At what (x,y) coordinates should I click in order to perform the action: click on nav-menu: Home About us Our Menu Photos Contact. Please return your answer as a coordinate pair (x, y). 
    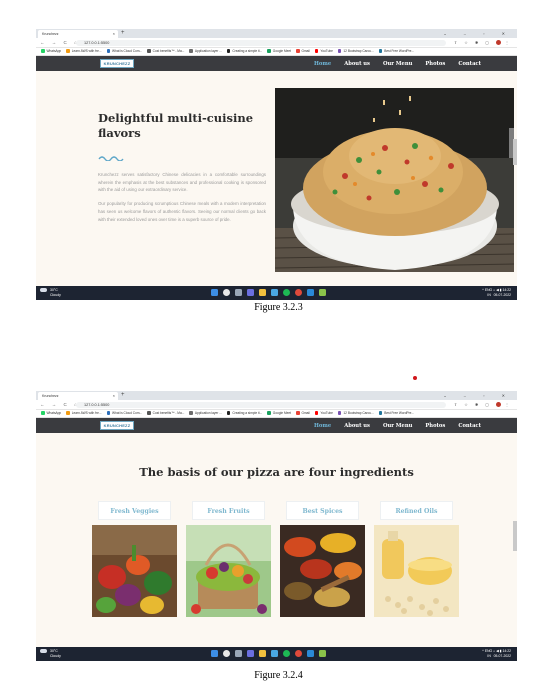
    Looking at the image, I should click on (397, 425).